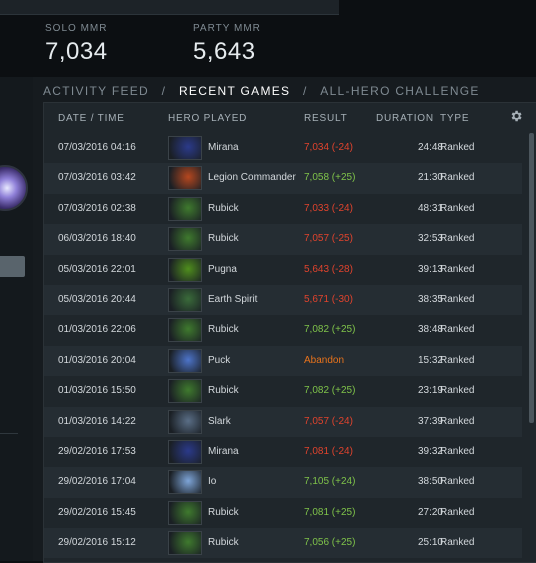  Describe the element at coordinates (328, 299) in the screenshot. I see `game-result: 5,671 (-30)` at that location.